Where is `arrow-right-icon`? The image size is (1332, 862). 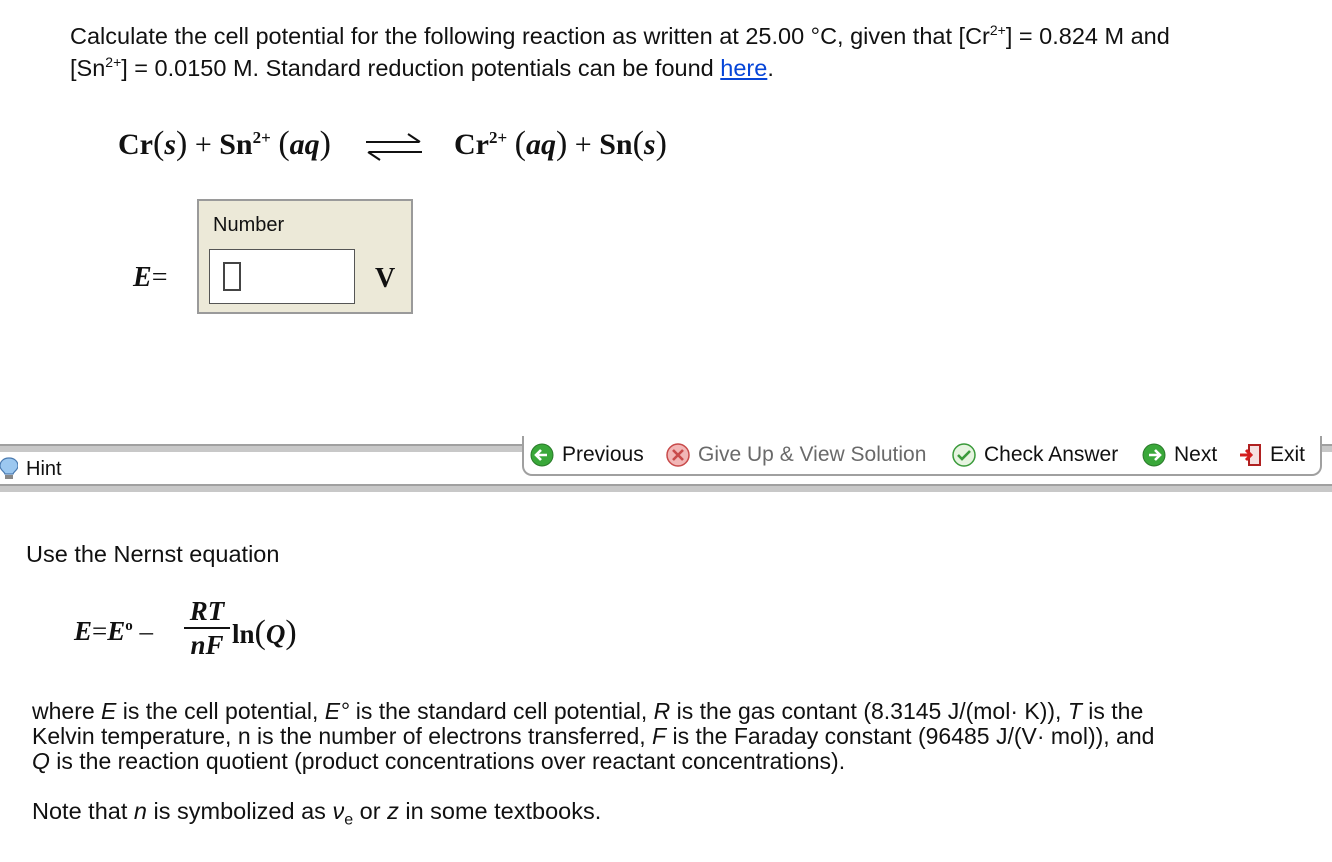 arrow-right-icon is located at coordinates (1154, 455).